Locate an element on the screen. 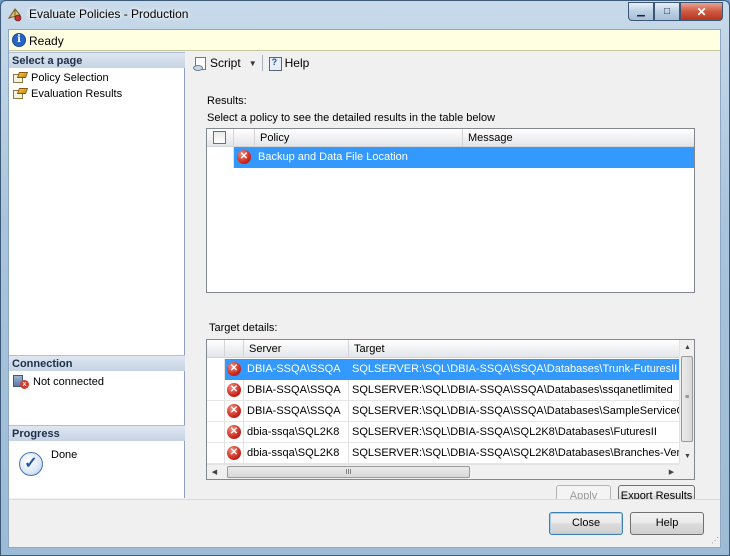 Image resolution: width=730 pixels, height=556 pixels. help-icon is located at coordinates (275, 63).